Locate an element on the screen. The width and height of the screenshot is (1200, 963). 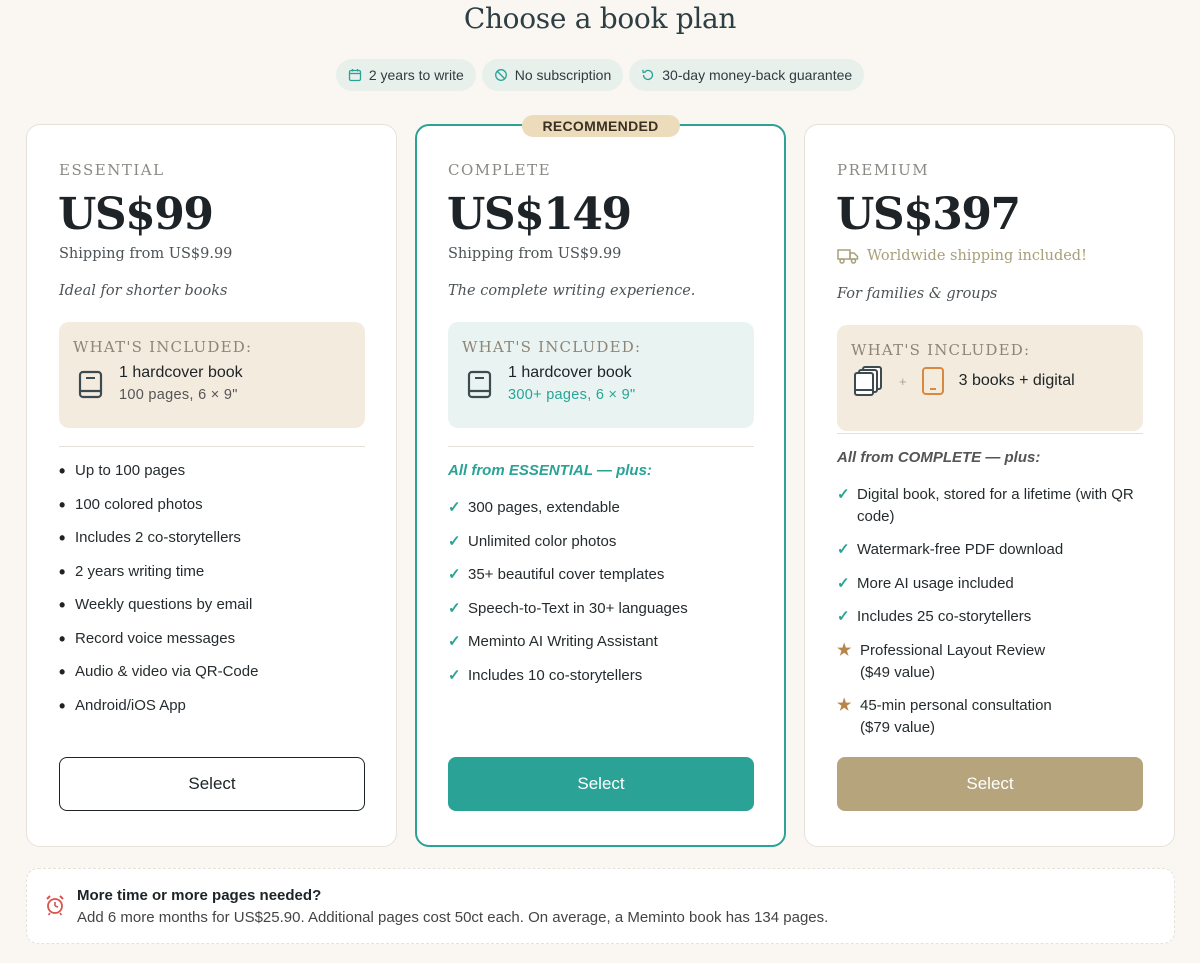
plan-price: US$397 is located at coordinates (928, 214).